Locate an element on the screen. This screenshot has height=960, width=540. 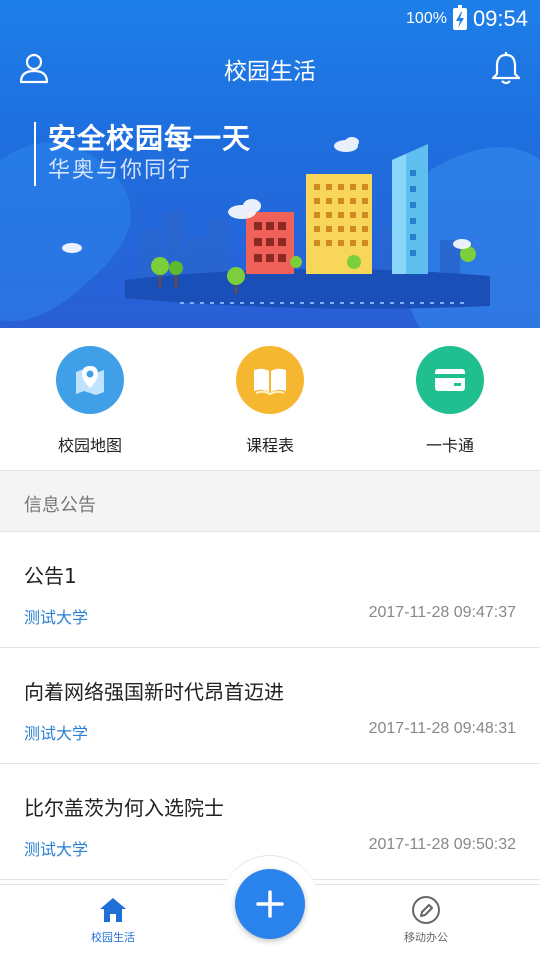
shortcut-campus-map: 校园地图 is located at coordinates (90, 401).